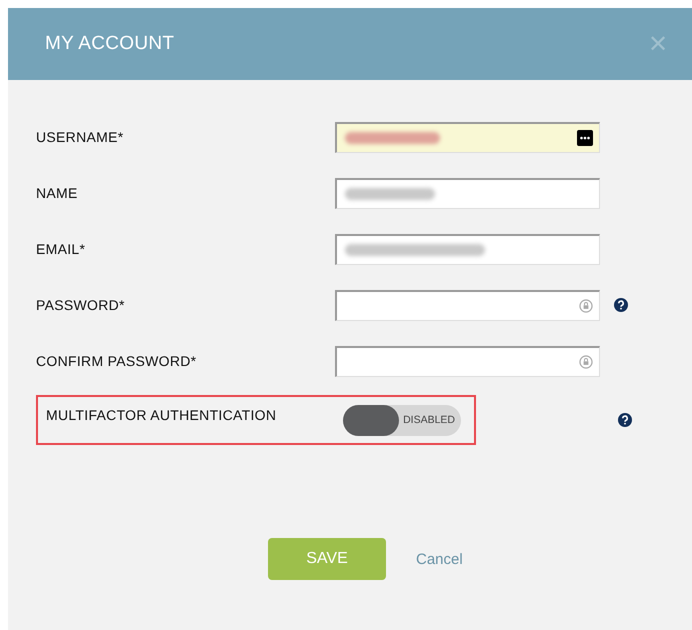  What do you see at coordinates (402, 420) in the screenshot?
I see `toggle-switch: DISABLED` at bounding box center [402, 420].